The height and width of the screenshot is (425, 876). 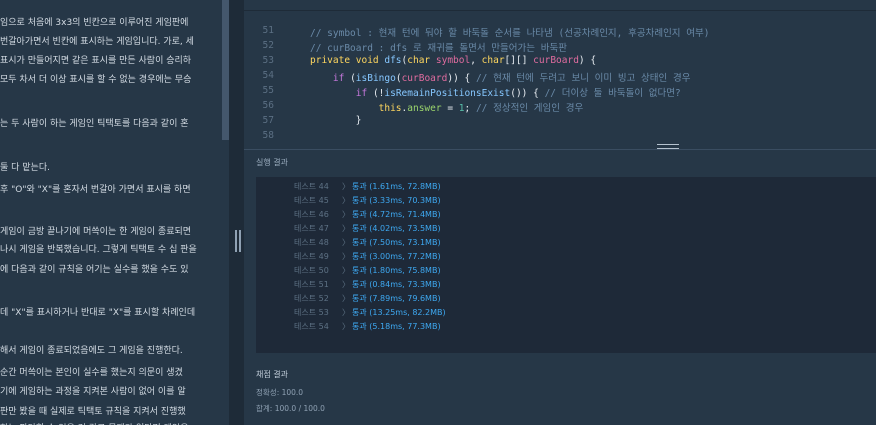 I want to click on test-name: 테스트 45, so click(x=311, y=200).